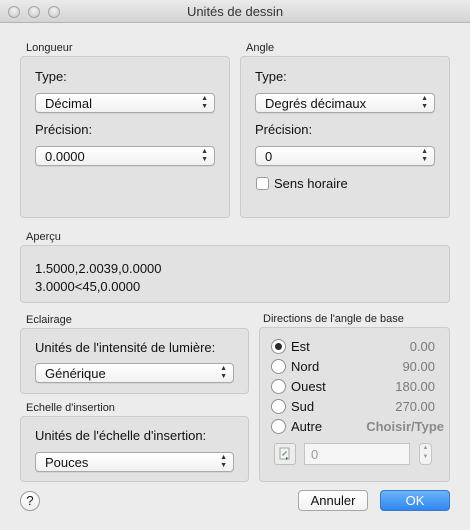 Image resolution: width=470 pixels, height=530 pixels. I want to click on nord-angle-value: 90.00, so click(418, 366).